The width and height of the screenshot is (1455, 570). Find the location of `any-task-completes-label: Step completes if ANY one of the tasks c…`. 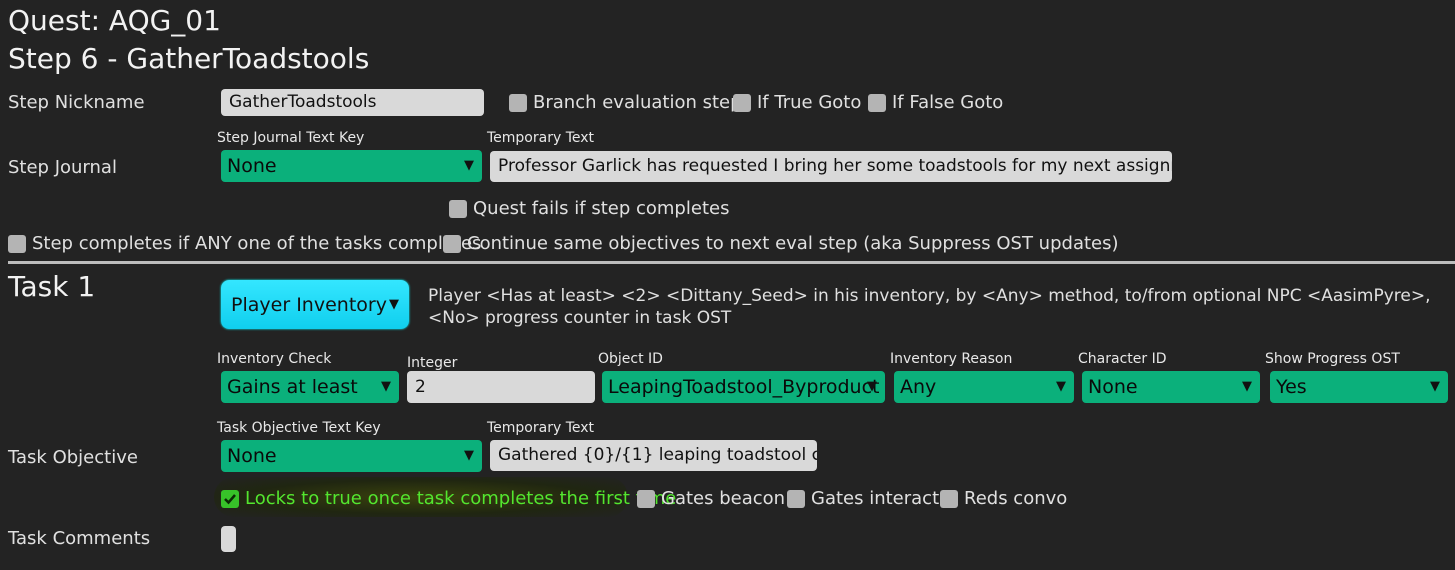

any-task-completes-label: Step completes if ANY one of the tasks c… is located at coordinates (257, 243).